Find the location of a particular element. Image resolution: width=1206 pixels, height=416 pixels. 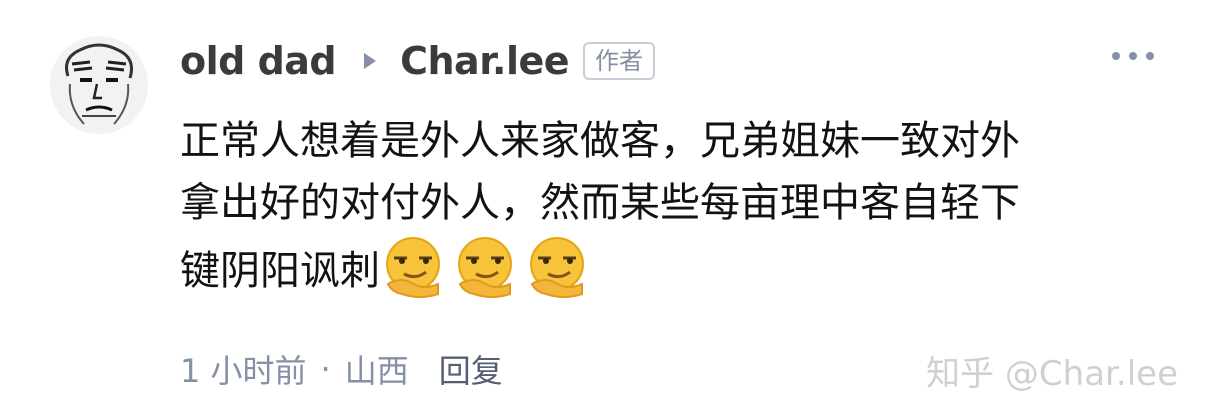

avatar is located at coordinates (99, 85).